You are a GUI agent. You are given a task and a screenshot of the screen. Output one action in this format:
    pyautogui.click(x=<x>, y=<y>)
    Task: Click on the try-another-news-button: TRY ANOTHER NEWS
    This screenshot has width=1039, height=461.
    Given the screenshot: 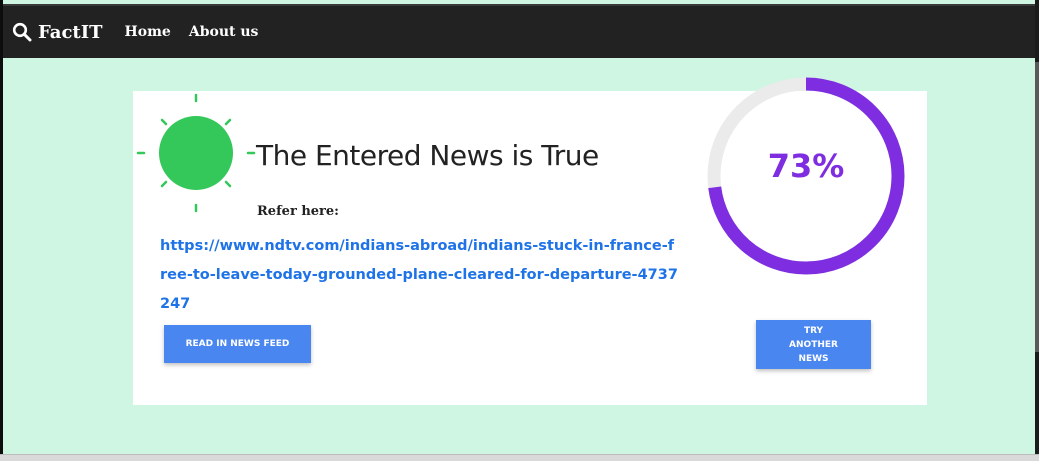 What is the action you would take?
    pyautogui.click(x=813, y=344)
    